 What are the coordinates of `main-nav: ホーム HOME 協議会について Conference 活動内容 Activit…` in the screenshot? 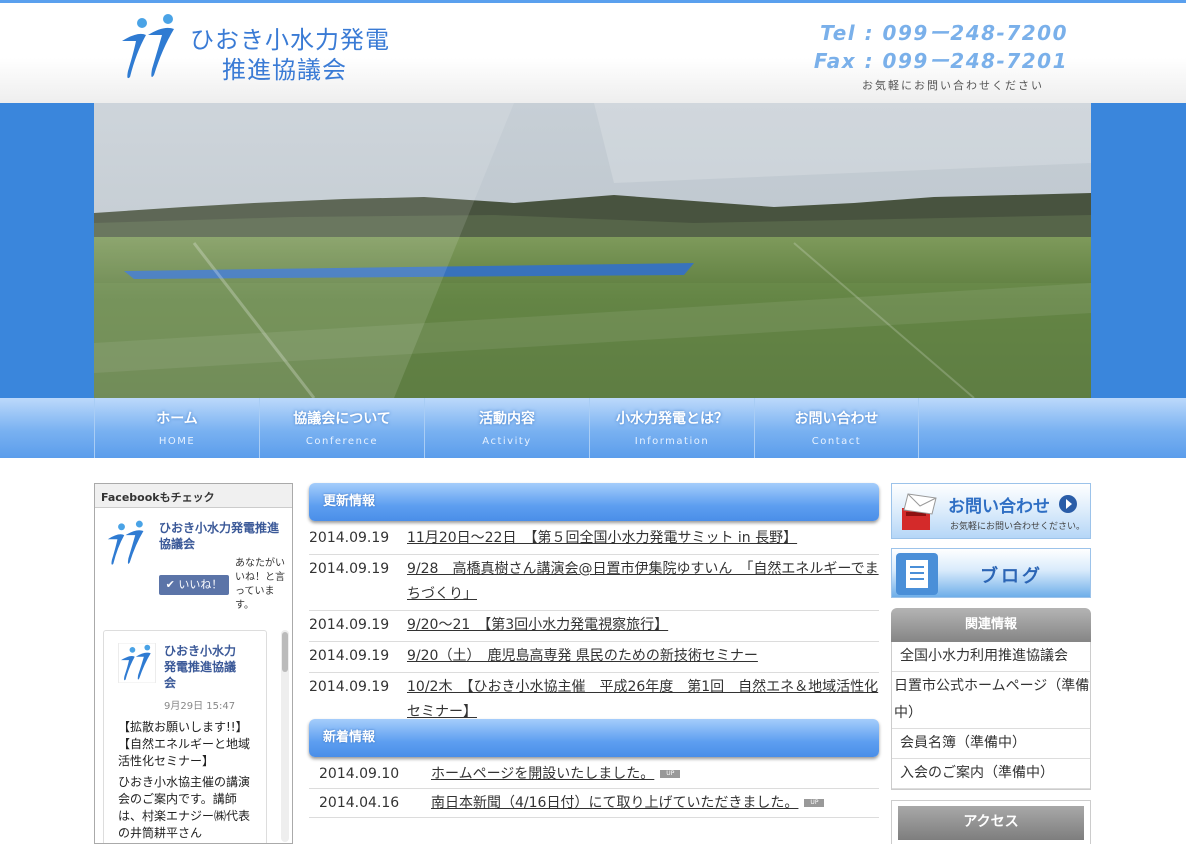 It's located at (506, 428).